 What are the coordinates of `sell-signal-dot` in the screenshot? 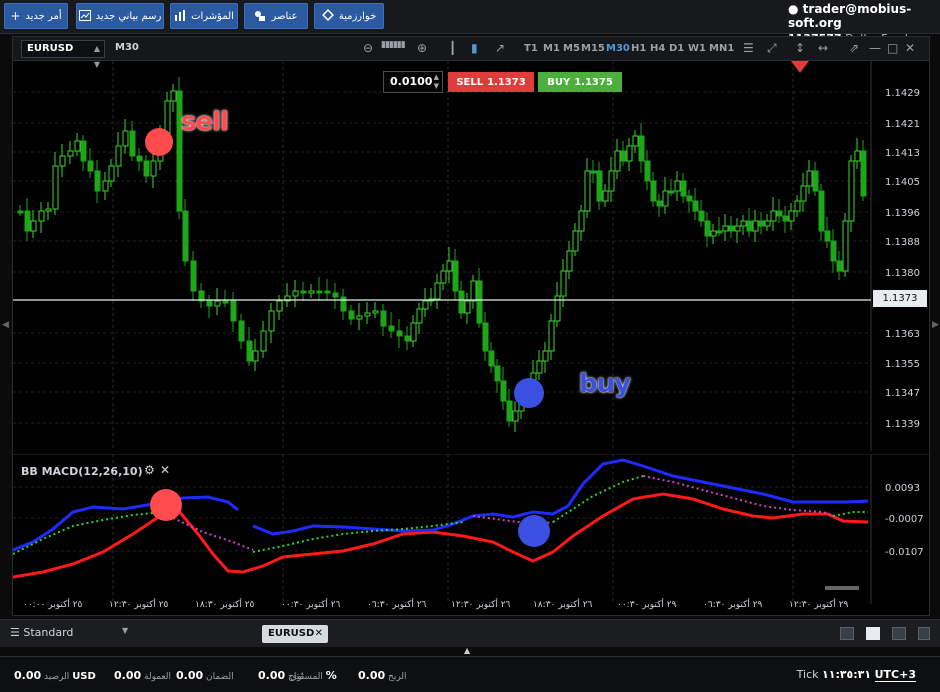 It's located at (159, 142).